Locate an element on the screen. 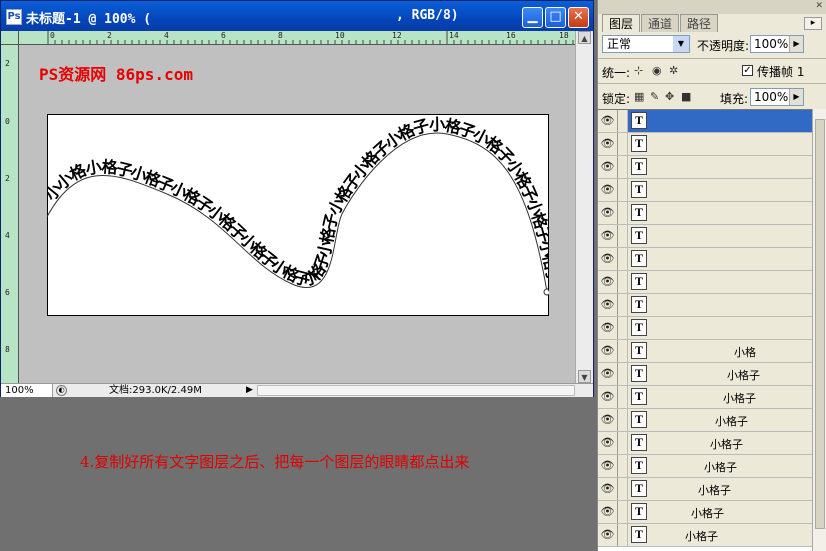 The height and width of the screenshot is (551, 826). horizontal-scrollbar is located at coordinates (416, 390).